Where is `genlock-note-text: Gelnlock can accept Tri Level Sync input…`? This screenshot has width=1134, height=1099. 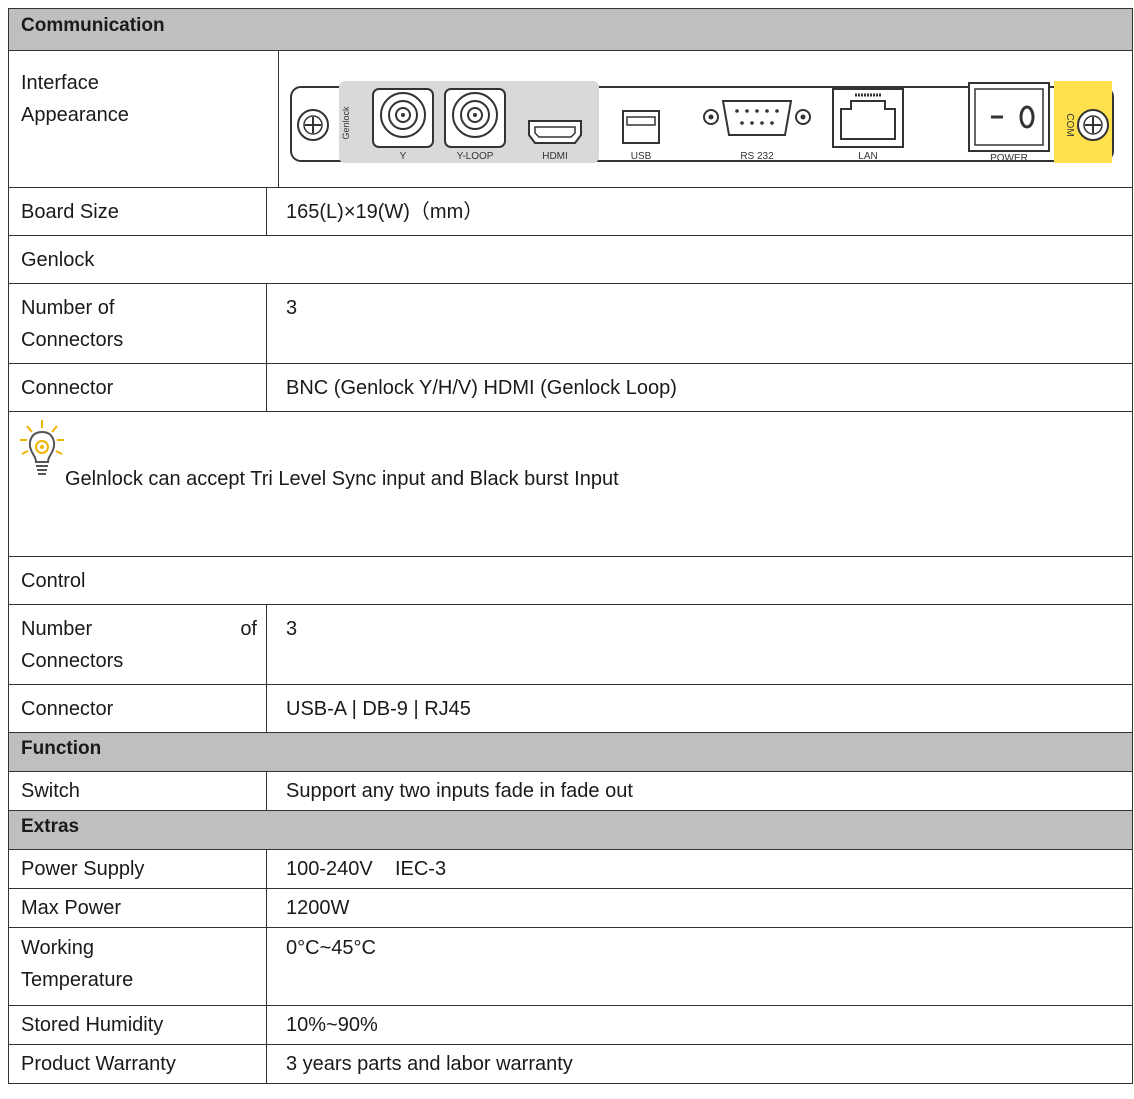
genlock-note-text: Gelnlock can accept Tri Level Sync input… is located at coordinates (342, 479).